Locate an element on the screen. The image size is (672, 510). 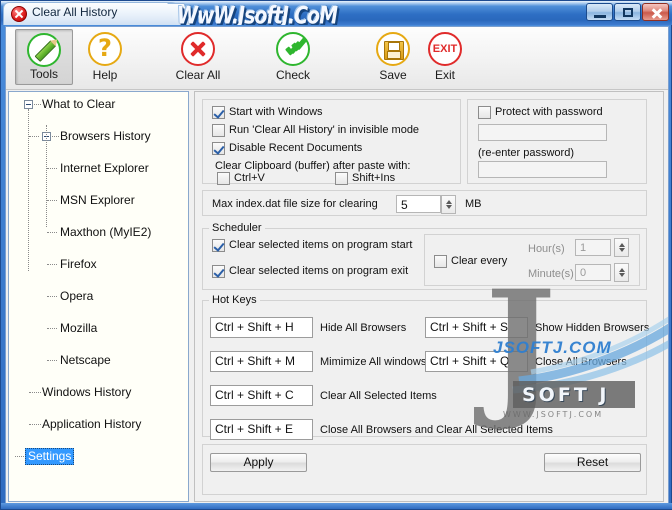
tree-item-what-to-clear: What to Clear is located at coordinates (100, 104).